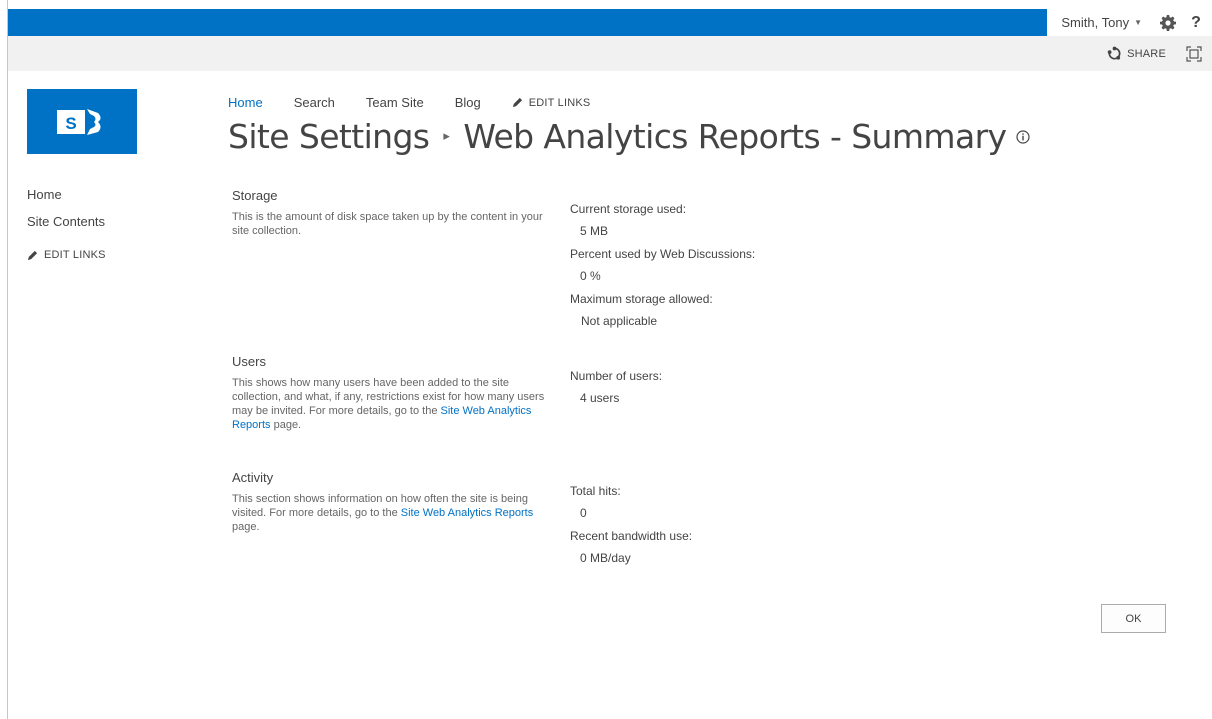 The height and width of the screenshot is (719, 1212). What do you see at coordinates (255, 195) in the screenshot?
I see `storage-heading: Storage` at bounding box center [255, 195].